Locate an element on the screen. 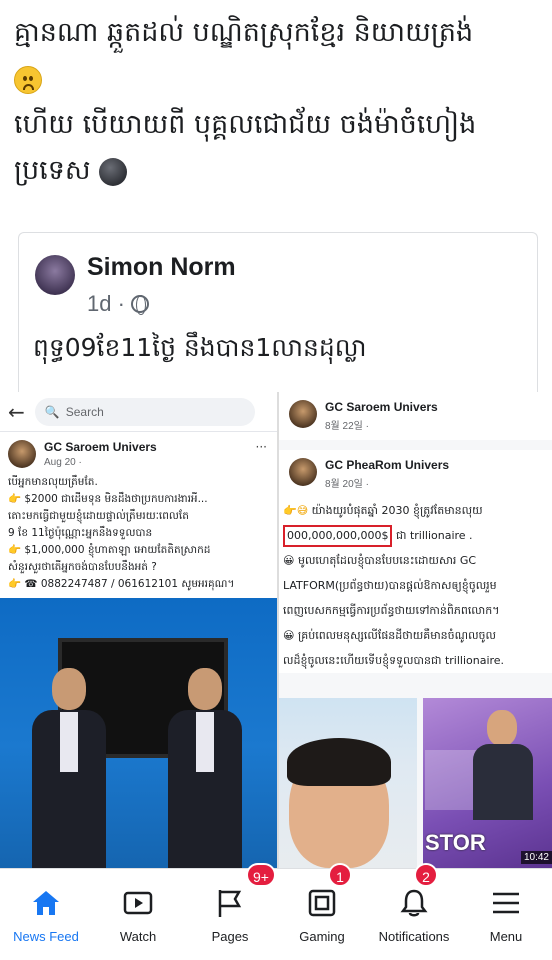 The height and width of the screenshot is (960, 552). tab-gaming: 1 Gaming is located at coordinates (322, 911).